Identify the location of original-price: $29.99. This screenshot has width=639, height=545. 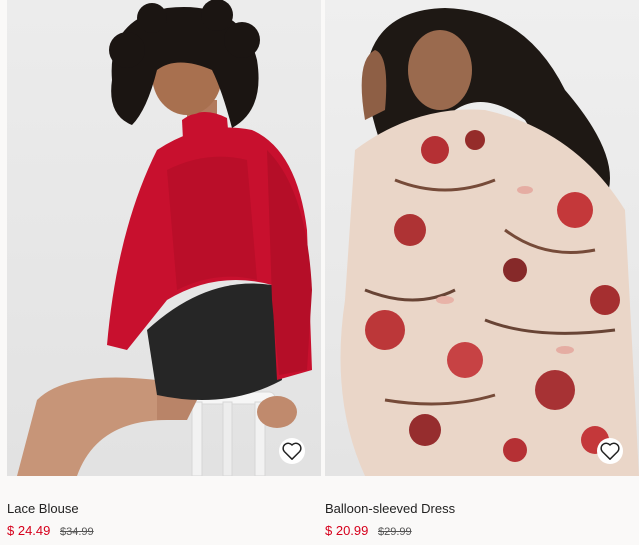
(395, 532).